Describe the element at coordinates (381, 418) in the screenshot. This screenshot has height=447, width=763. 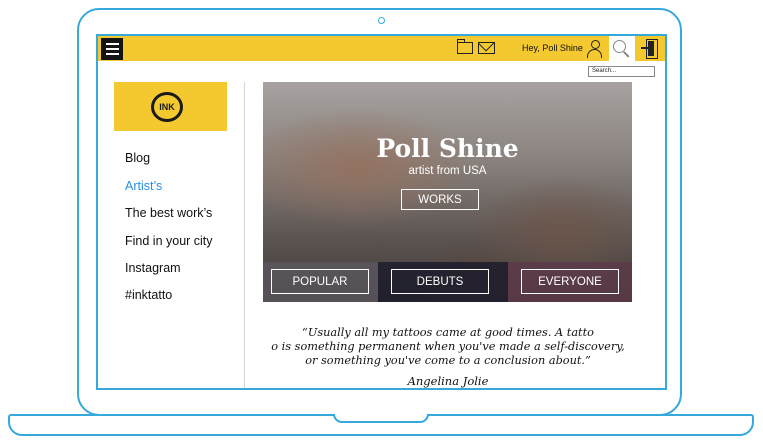
I see `laptop-notch` at that location.